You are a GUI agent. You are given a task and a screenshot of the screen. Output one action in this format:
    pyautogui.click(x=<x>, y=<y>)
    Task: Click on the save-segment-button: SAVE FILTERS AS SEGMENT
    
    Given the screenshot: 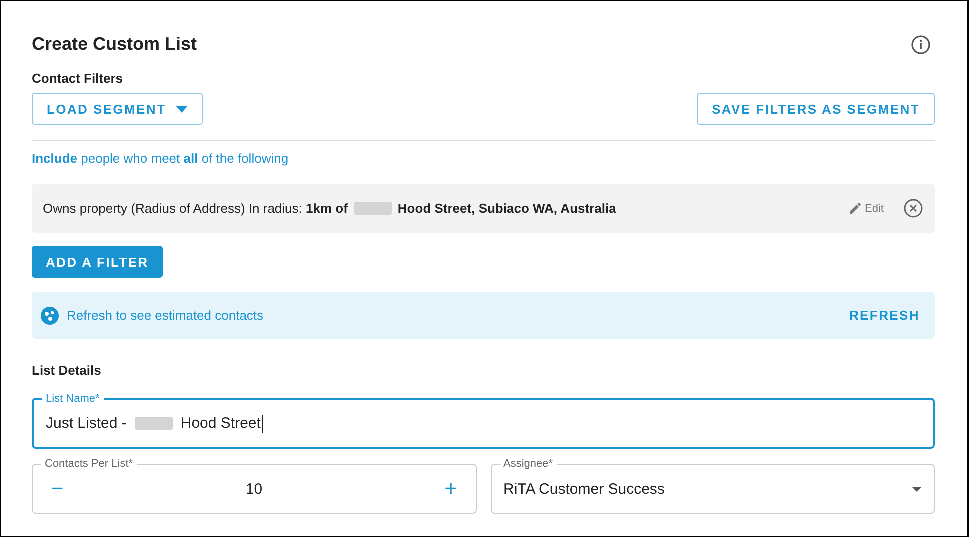 What is the action you would take?
    pyautogui.click(x=816, y=109)
    